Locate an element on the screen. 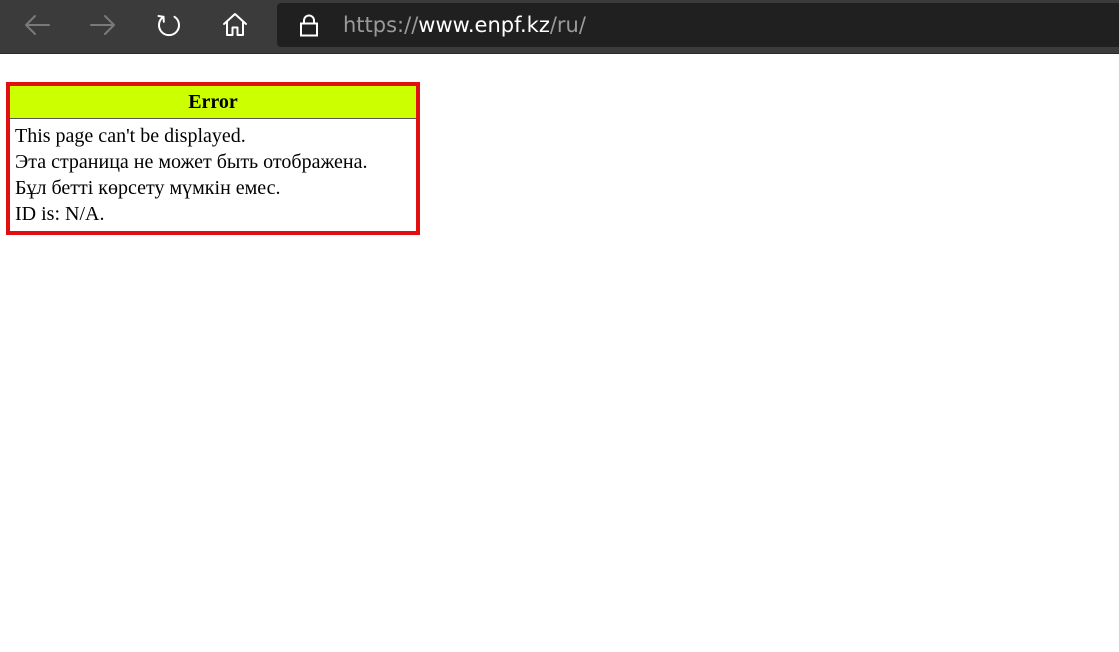  arrow-left-icon is located at coordinates (37, 25).